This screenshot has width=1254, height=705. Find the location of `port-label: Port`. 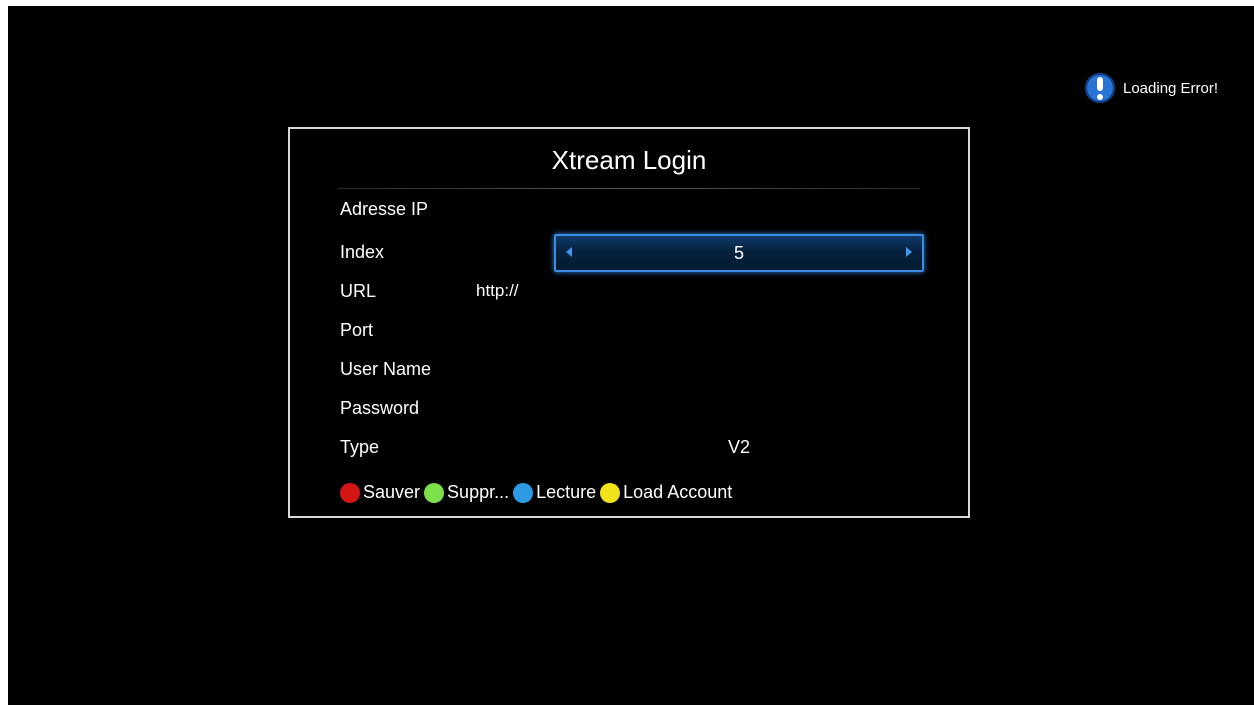

port-label: Port is located at coordinates (357, 330).